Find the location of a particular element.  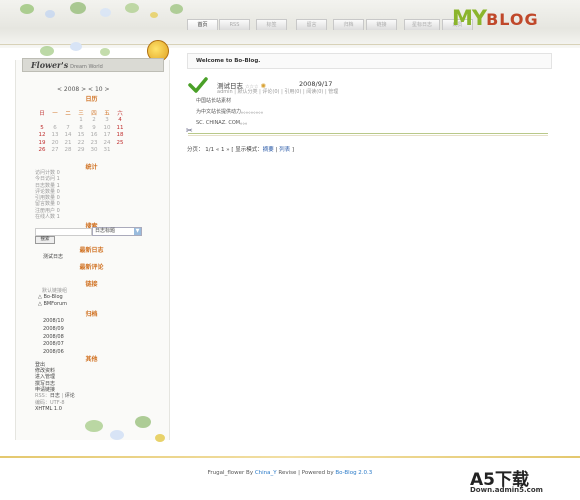

calendar-day: 9 is located at coordinates (94, 127).